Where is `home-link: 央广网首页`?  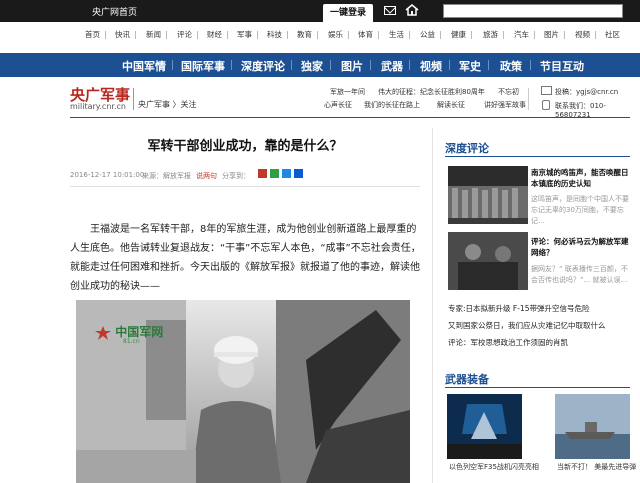
home-link: 央广网首页 is located at coordinates (114, 11).